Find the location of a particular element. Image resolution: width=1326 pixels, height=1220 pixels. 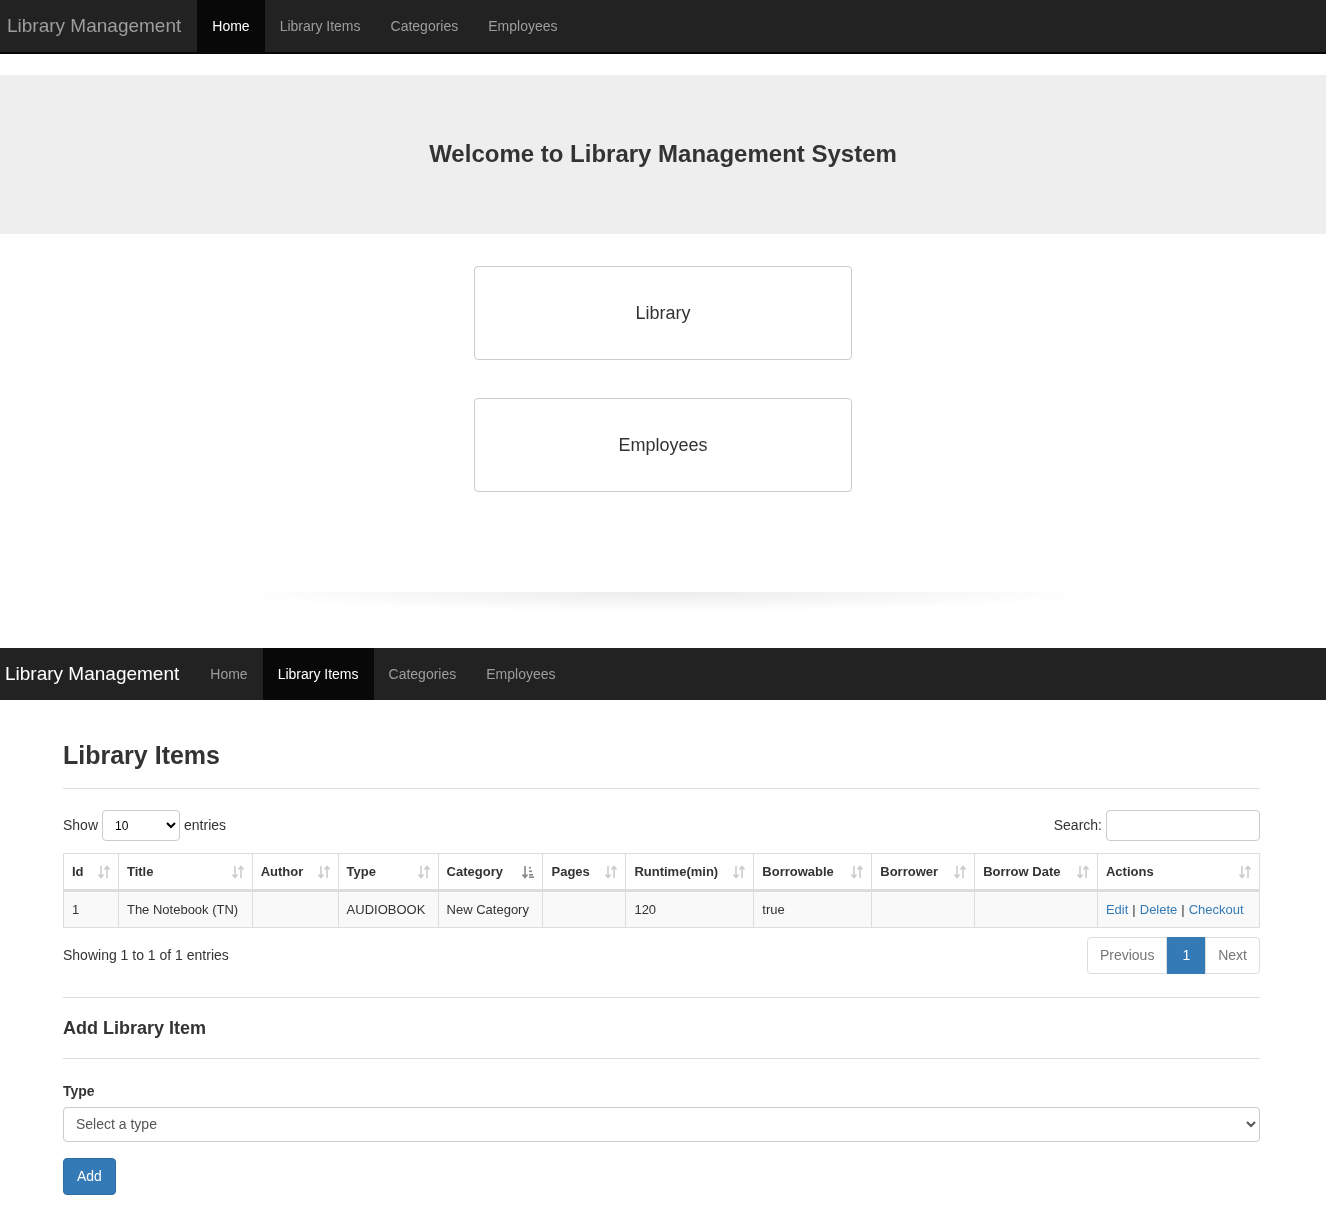

nav-button: Library is located at coordinates (663, 313).